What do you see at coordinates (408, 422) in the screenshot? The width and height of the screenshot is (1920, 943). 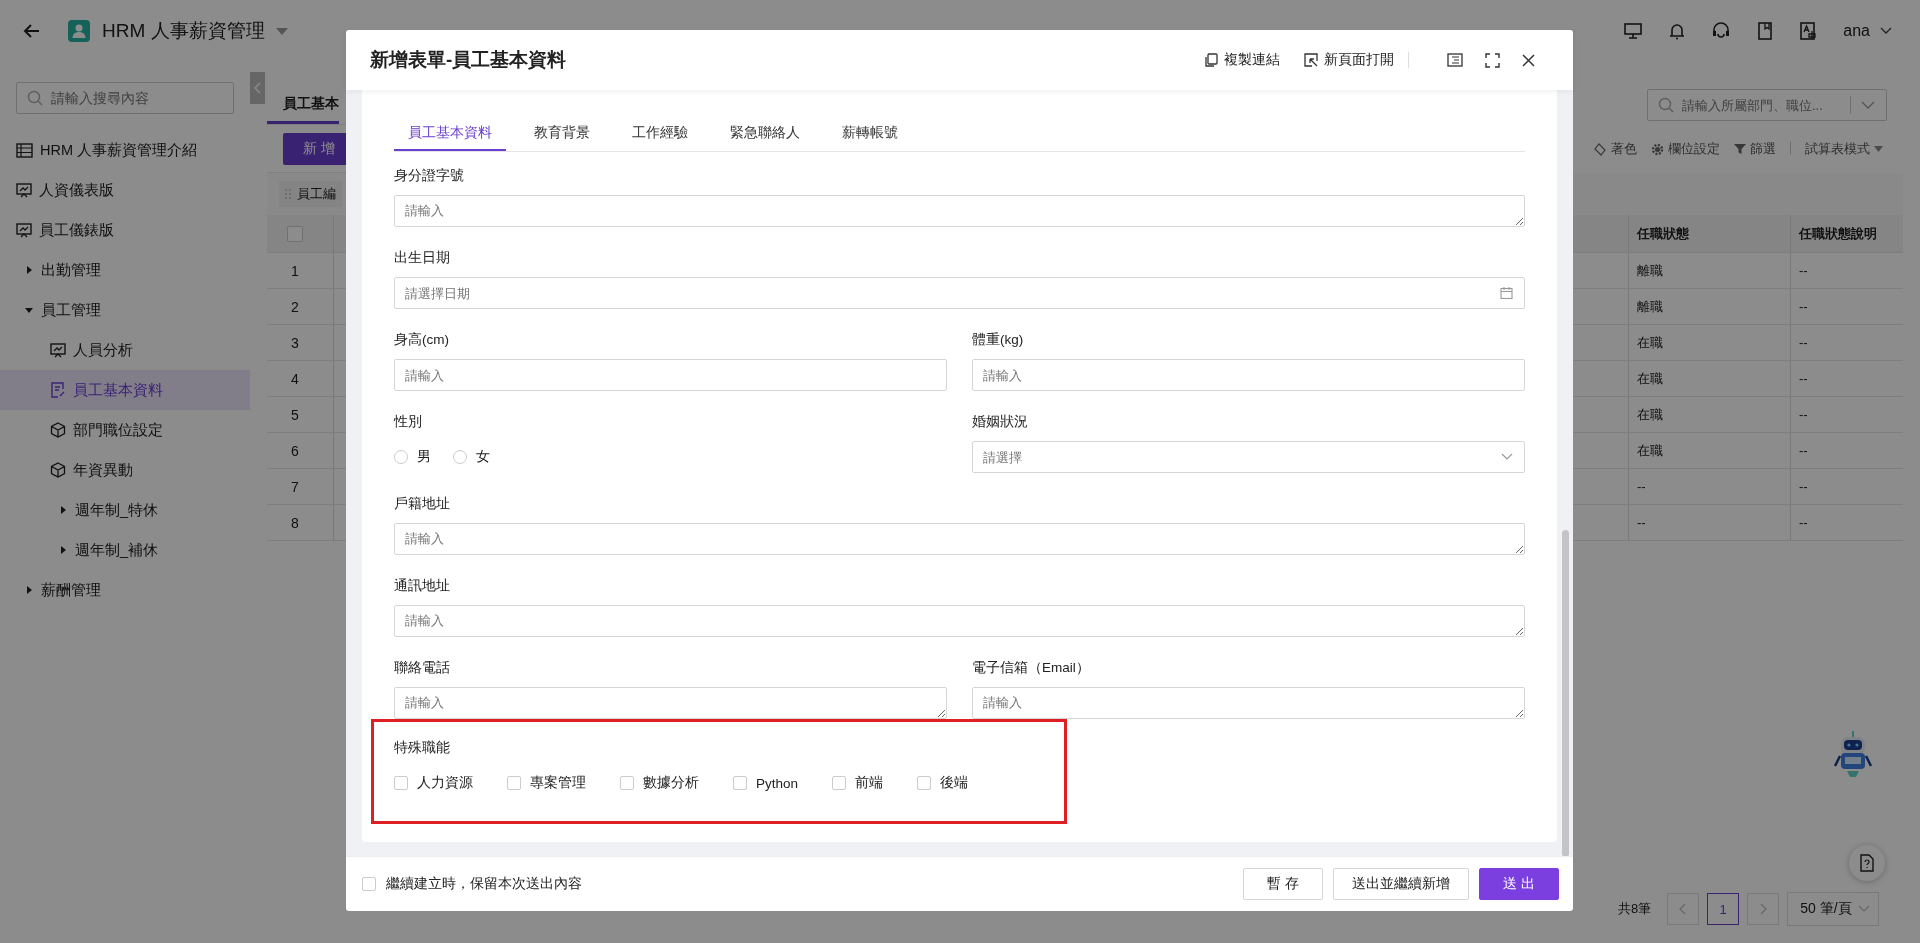 I see `field-label: 性別` at bounding box center [408, 422].